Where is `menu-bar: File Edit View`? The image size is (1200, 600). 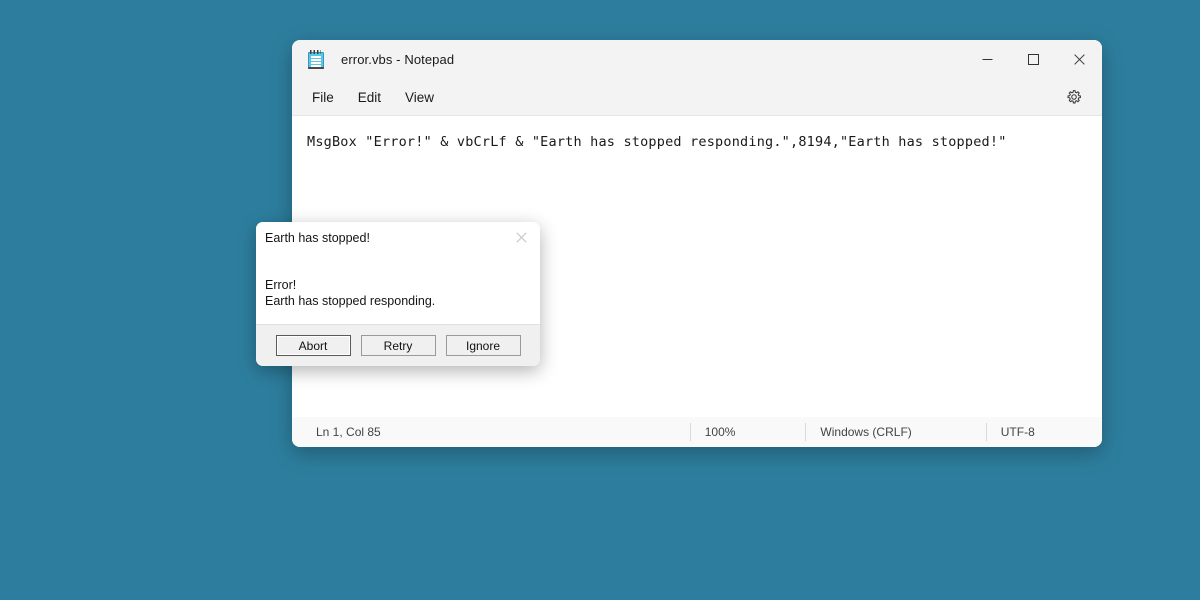 menu-bar: File Edit View is located at coordinates (697, 97).